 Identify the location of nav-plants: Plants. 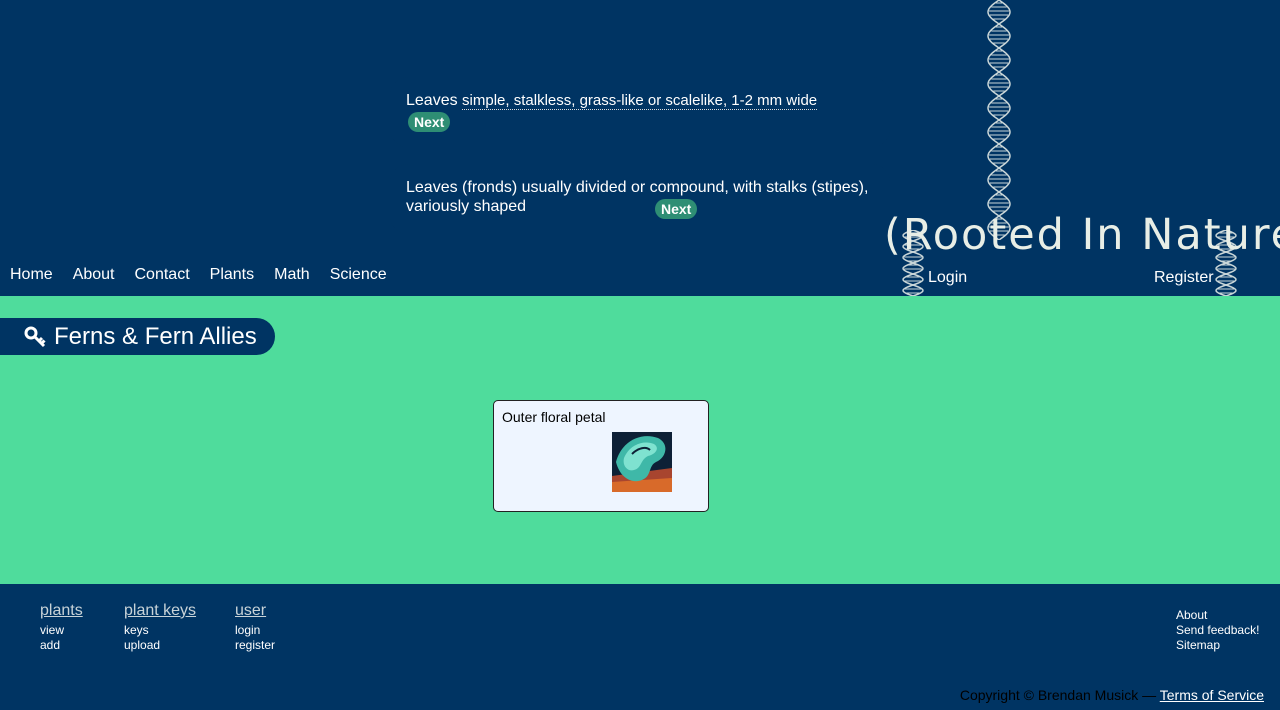
(232, 275).